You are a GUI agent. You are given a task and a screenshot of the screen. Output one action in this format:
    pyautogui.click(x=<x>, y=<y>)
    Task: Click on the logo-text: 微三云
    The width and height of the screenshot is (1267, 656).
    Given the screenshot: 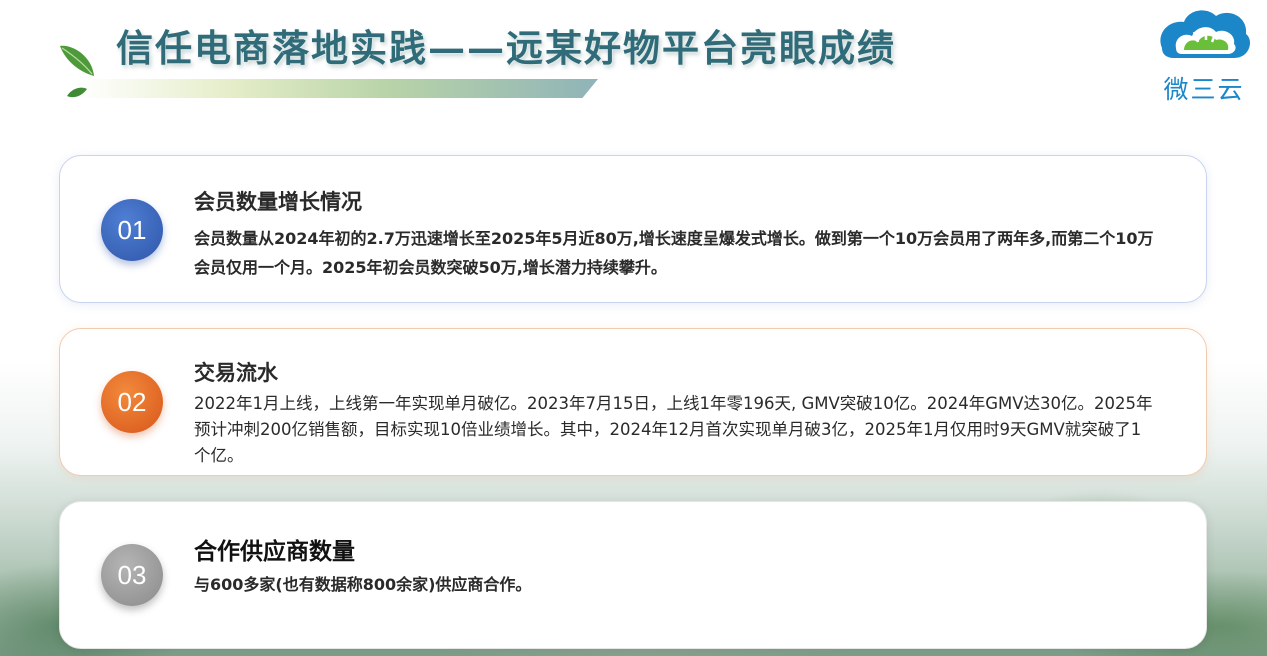 What is the action you would take?
    pyautogui.click(x=1204, y=89)
    